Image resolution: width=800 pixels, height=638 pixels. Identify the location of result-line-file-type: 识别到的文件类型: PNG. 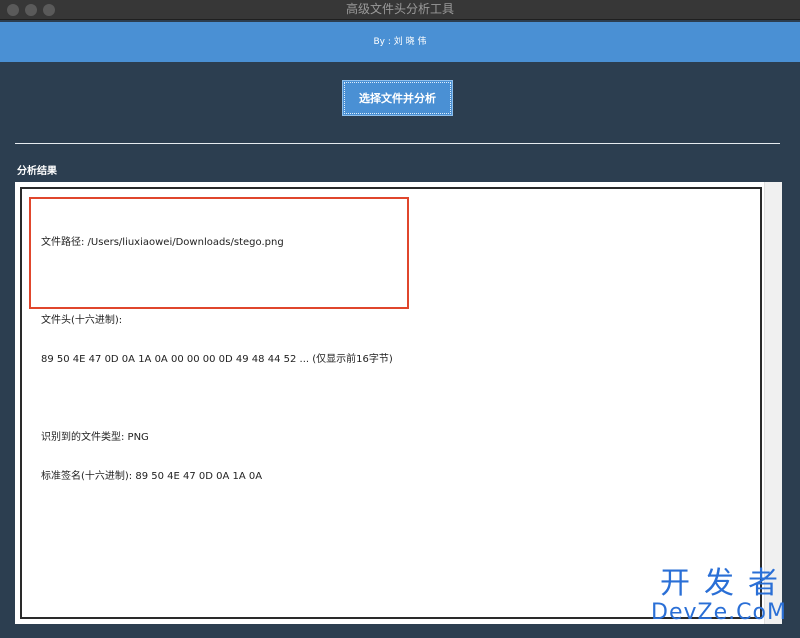
(95, 437).